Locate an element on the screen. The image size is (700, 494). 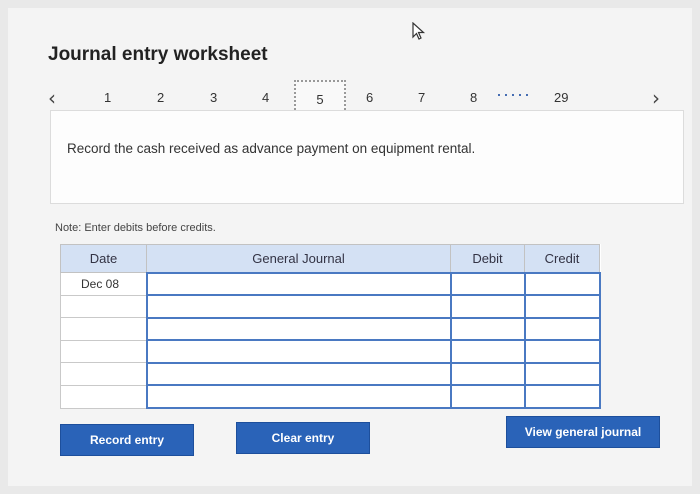
page-link-6: 6 is located at coordinates (369, 97).